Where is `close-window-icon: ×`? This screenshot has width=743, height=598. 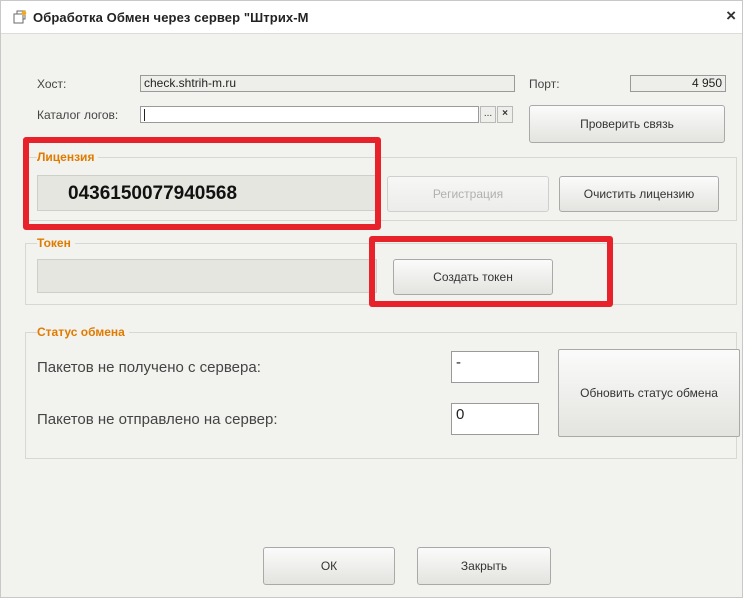 close-window-icon: × is located at coordinates (731, 16).